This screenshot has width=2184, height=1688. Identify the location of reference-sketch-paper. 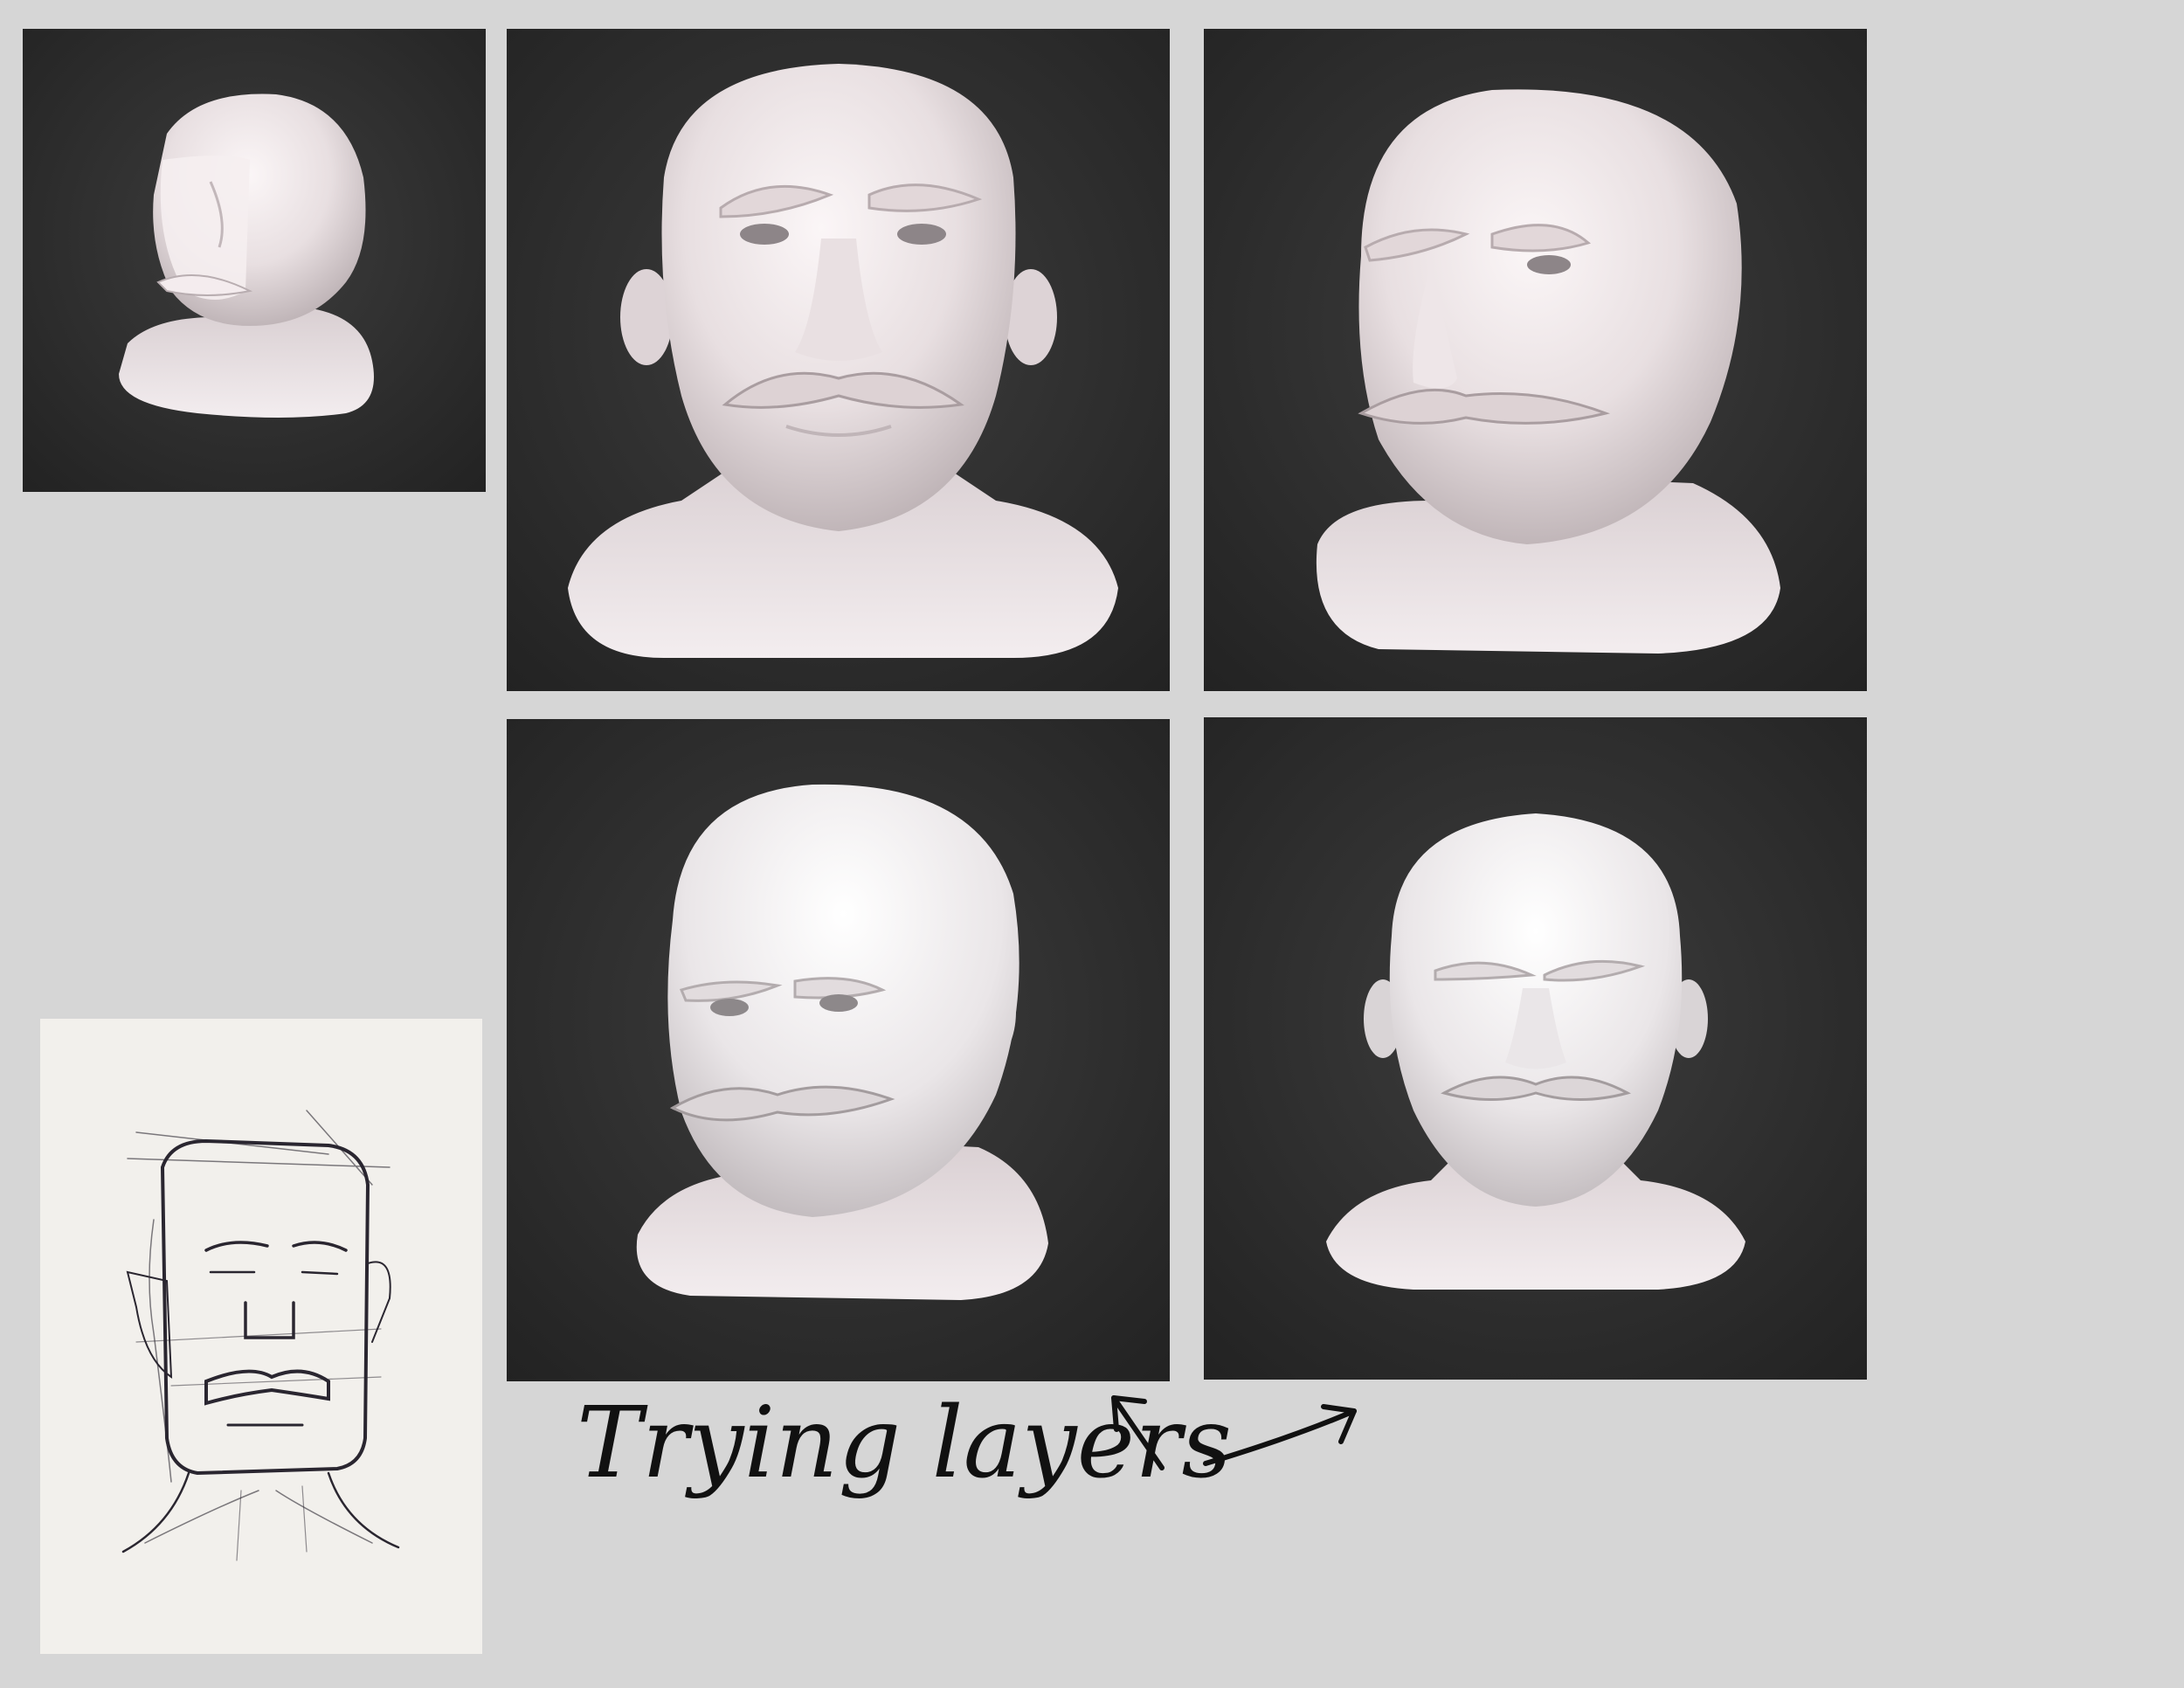
(261, 1336).